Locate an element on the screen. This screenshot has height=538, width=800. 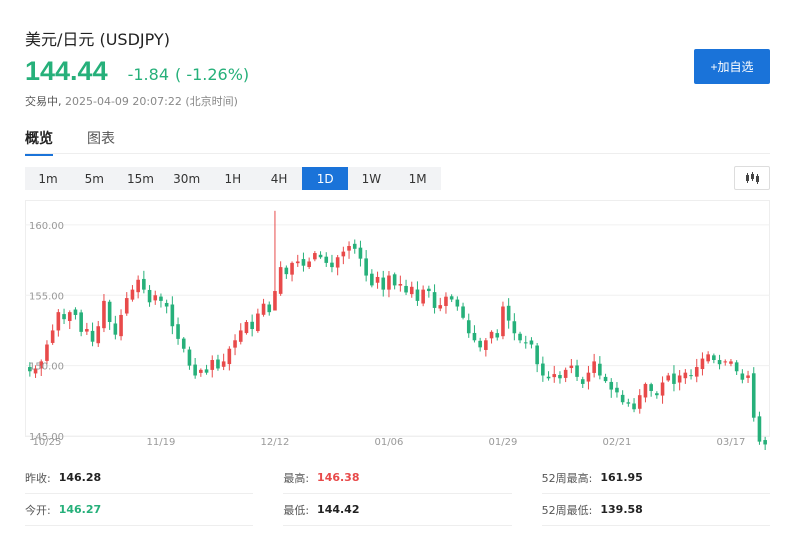
x-tick-label: 12/12 is located at coordinates (275, 442).